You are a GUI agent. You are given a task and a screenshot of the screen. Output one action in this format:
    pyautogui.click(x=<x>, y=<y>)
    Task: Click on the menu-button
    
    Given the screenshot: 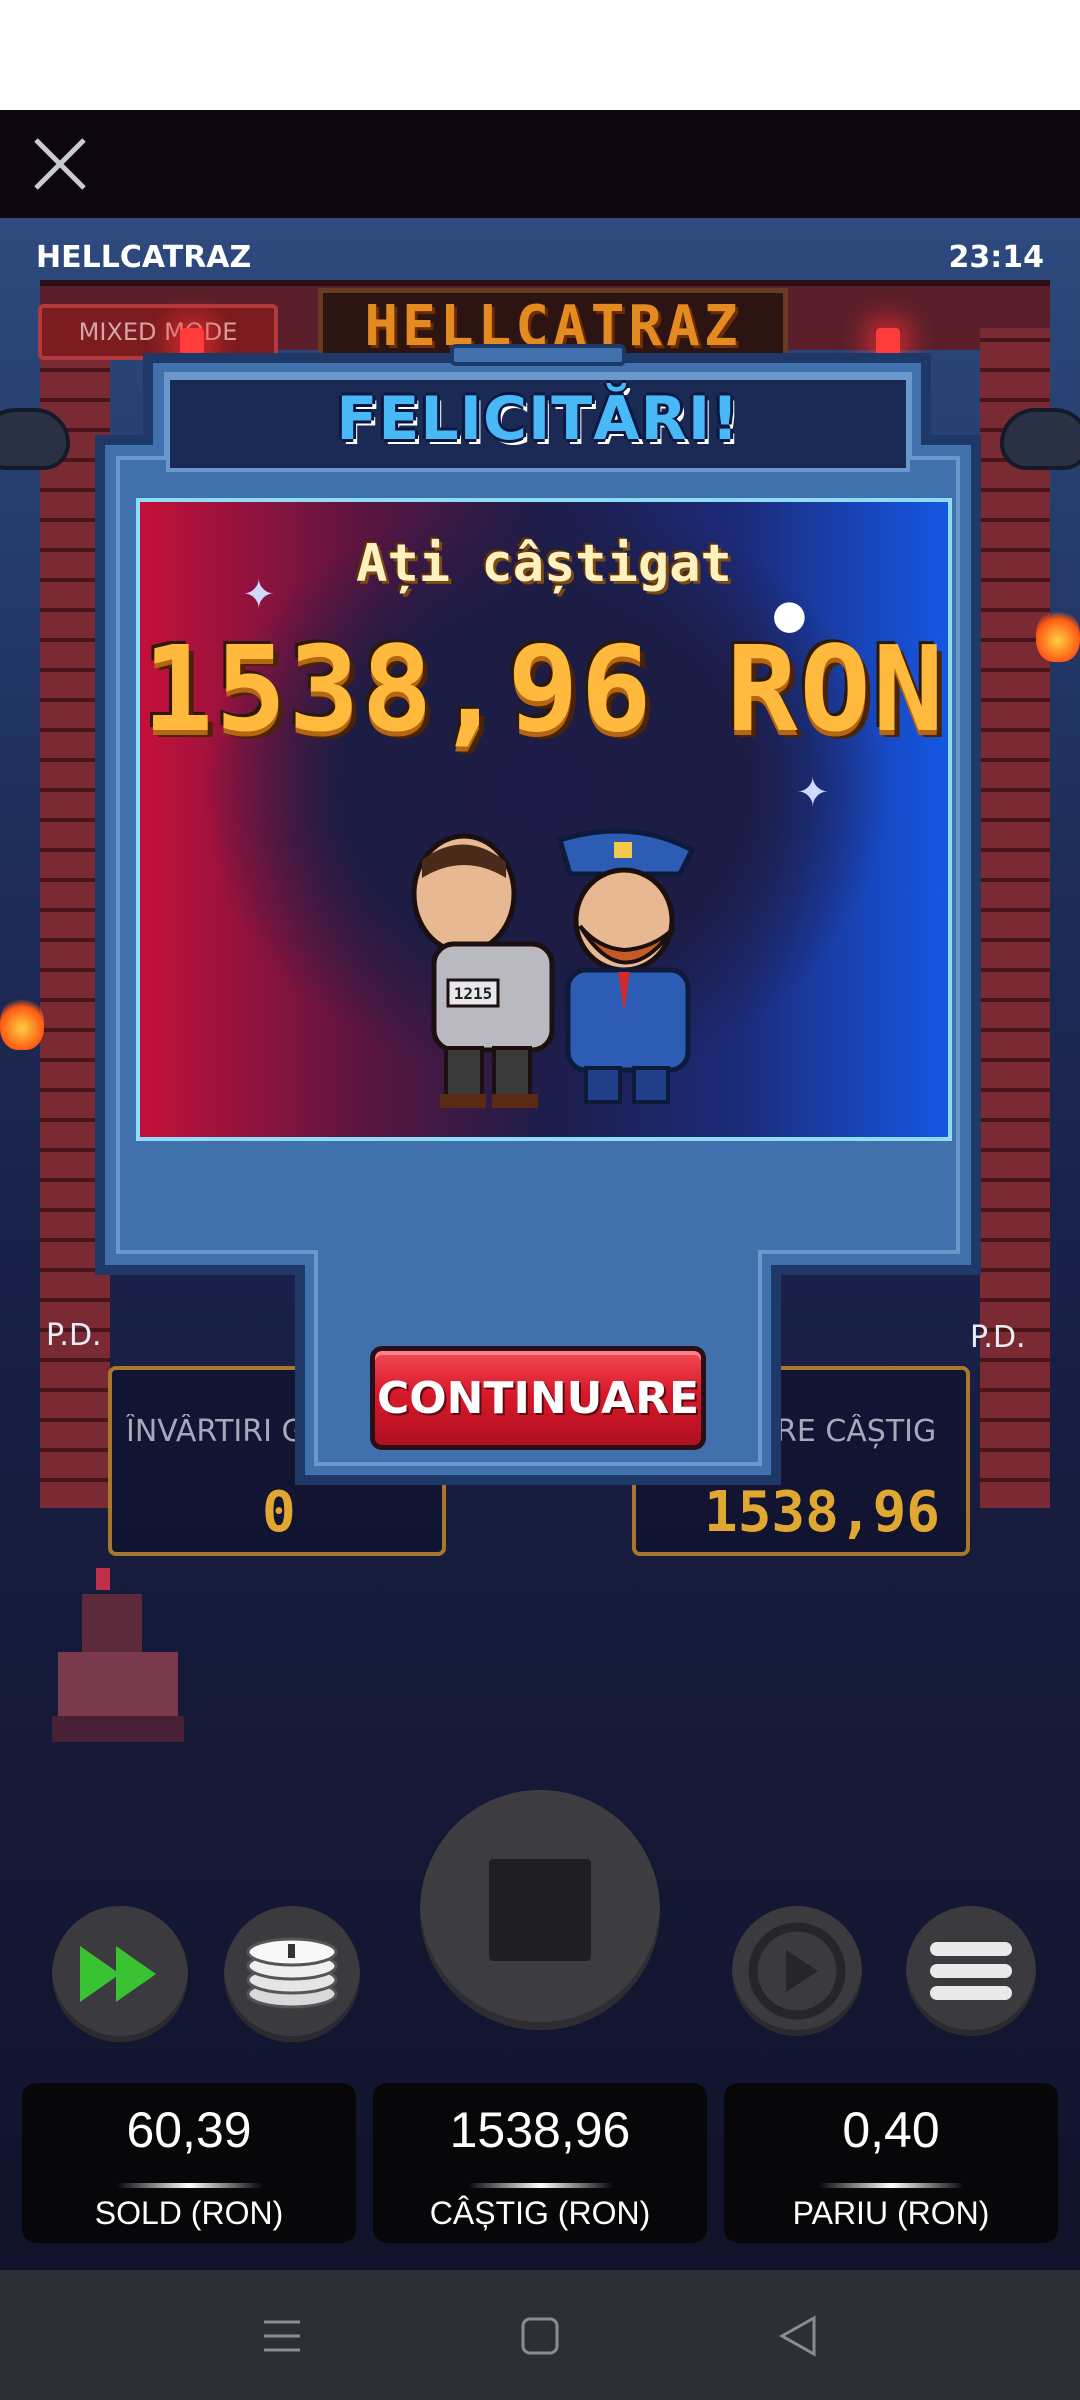 What is the action you would take?
    pyautogui.click(x=971, y=1971)
    